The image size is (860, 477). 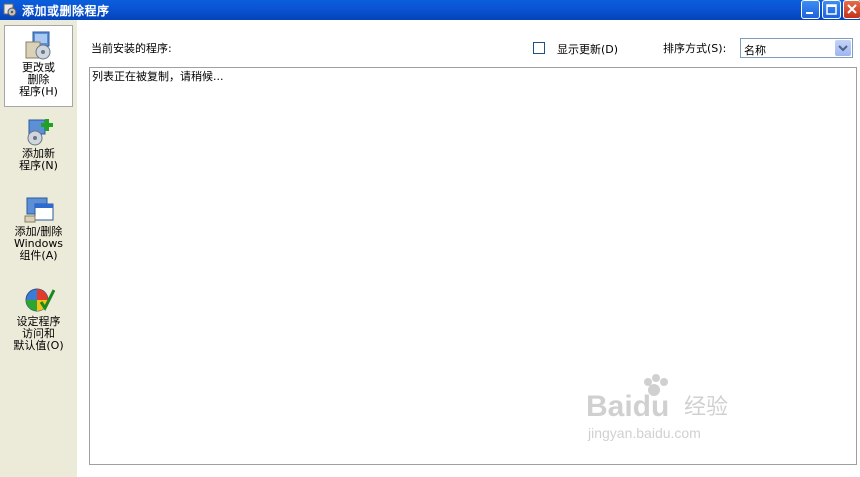 What do you see at coordinates (430, 10) in the screenshot?
I see `title-bar: 添加或删除程序` at bounding box center [430, 10].